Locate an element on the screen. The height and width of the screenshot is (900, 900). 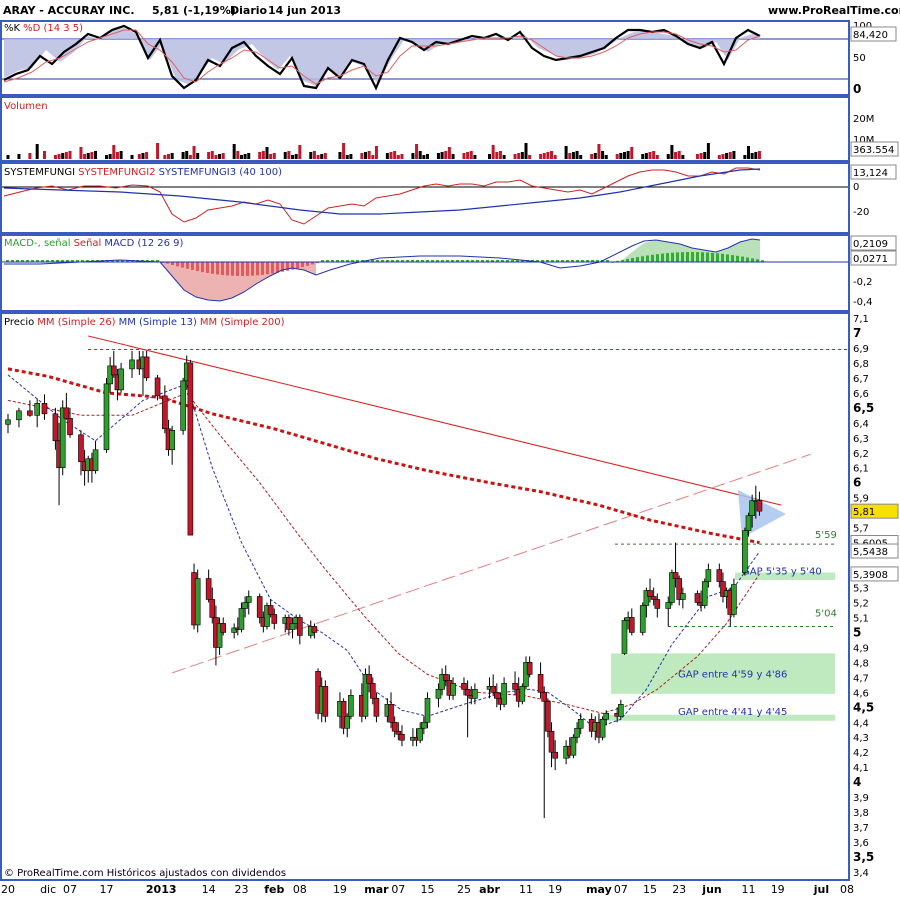
time-tick: feb is located at coordinates (274, 889).